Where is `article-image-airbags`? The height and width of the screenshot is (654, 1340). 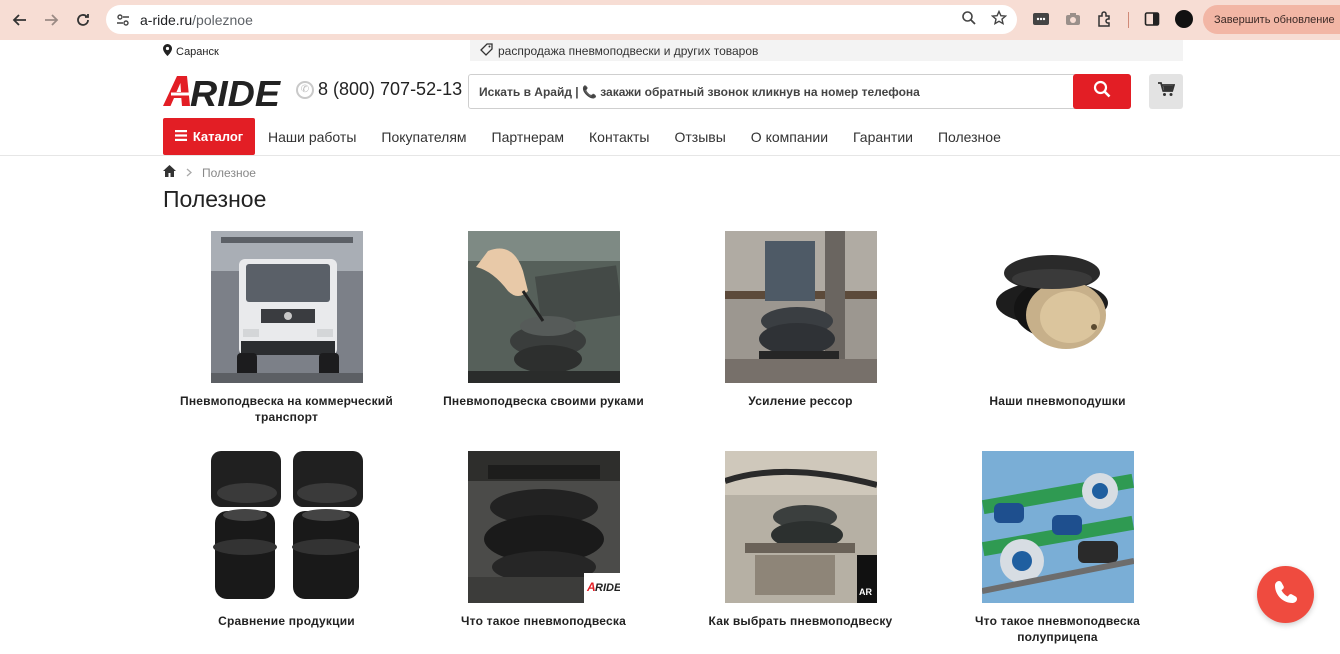 article-image-airbags is located at coordinates (1057, 307).